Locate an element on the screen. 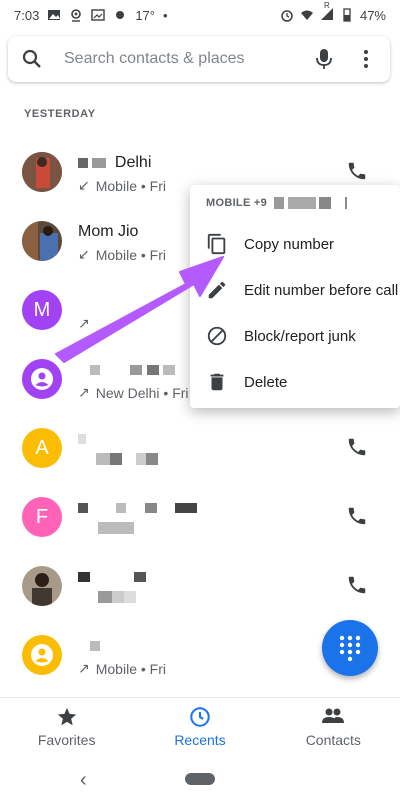 Image resolution: width=400 pixels, height=799 pixels. avatar: M is located at coordinates (42, 310).